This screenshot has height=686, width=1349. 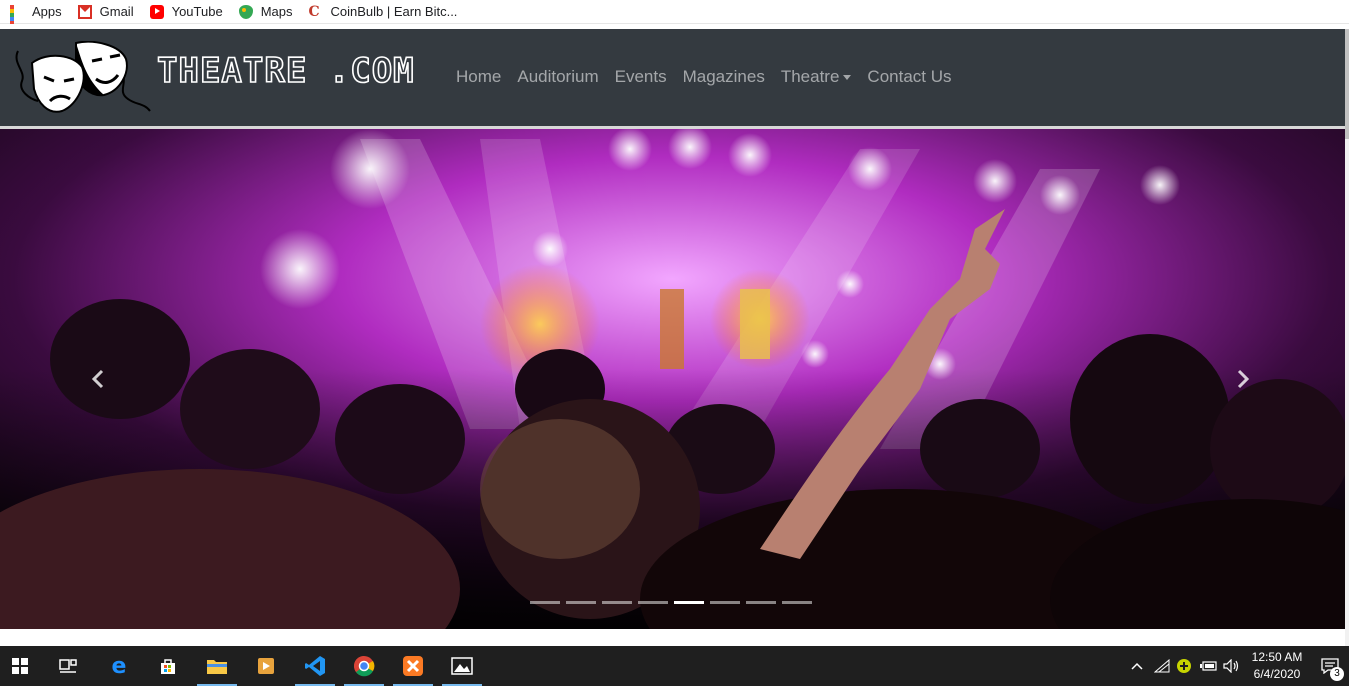 I want to click on taskbar-photos, so click(x=462, y=666).